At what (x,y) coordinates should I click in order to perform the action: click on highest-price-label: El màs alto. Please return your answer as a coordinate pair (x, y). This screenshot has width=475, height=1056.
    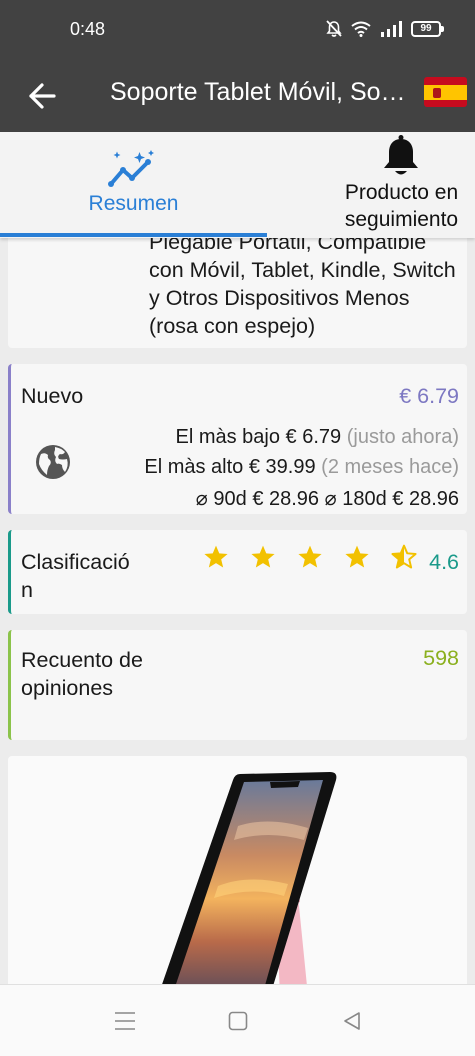
    Looking at the image, I should click on (194, 467).